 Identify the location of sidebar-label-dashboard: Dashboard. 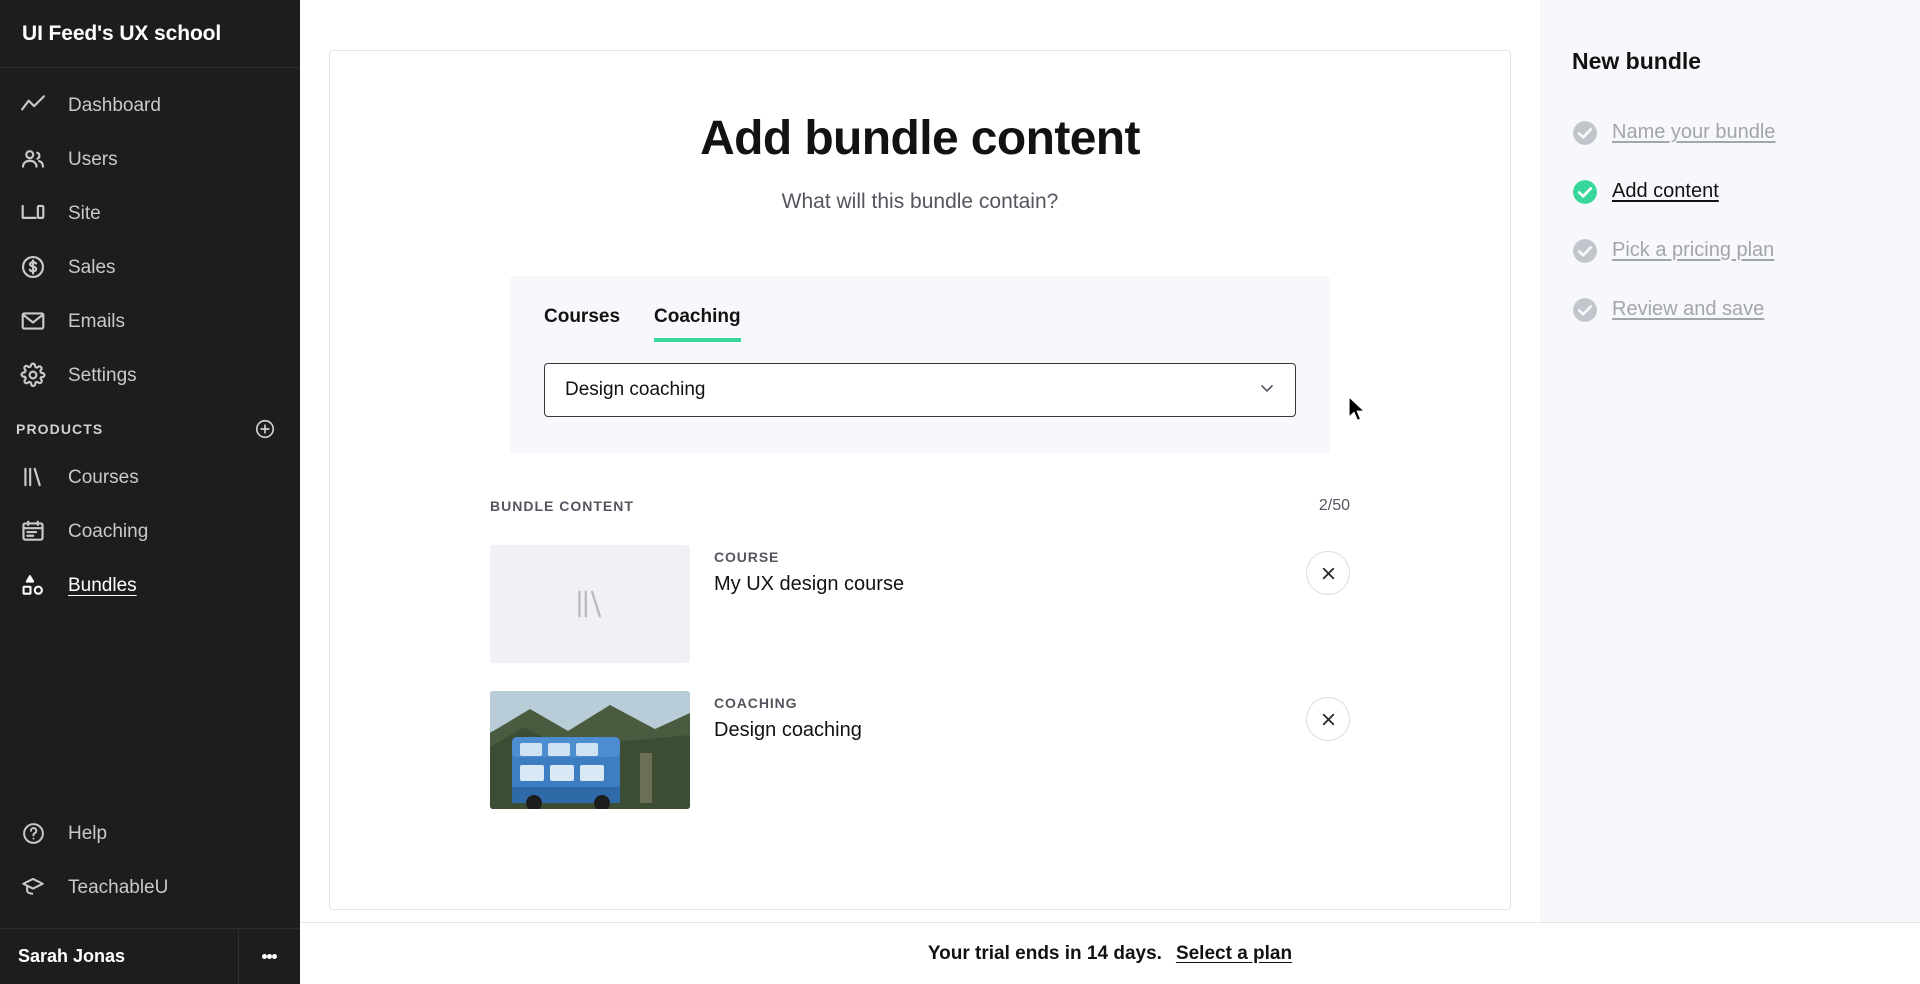
(114, 105).